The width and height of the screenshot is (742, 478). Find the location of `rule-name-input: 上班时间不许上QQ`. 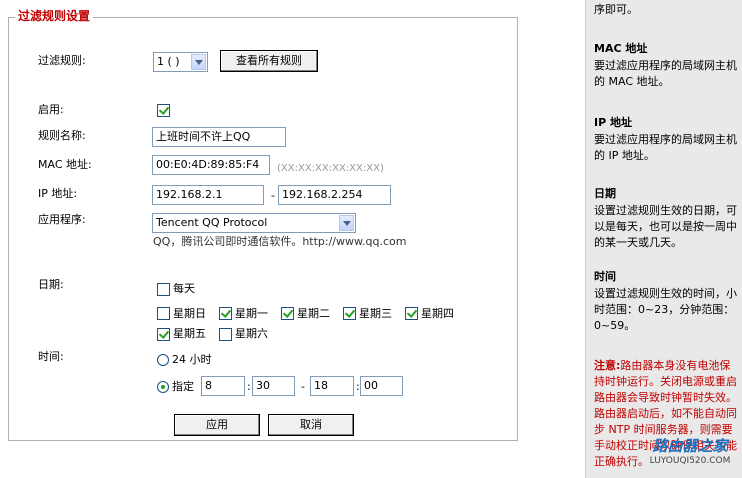

rule-name-input: 上班时间不许上QQ is located at coordinates (219, 137).